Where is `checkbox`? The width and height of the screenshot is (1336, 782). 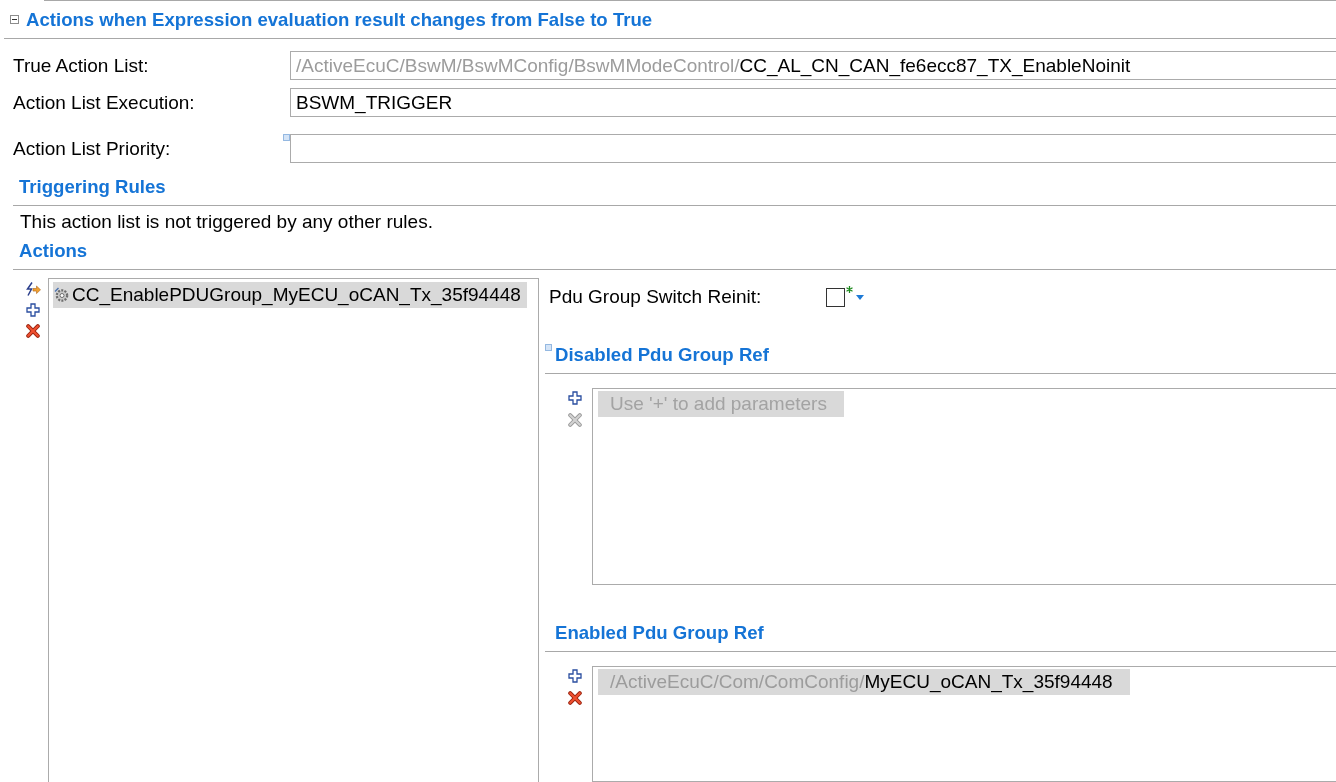 checkbox is located at coordinates (835, 297).